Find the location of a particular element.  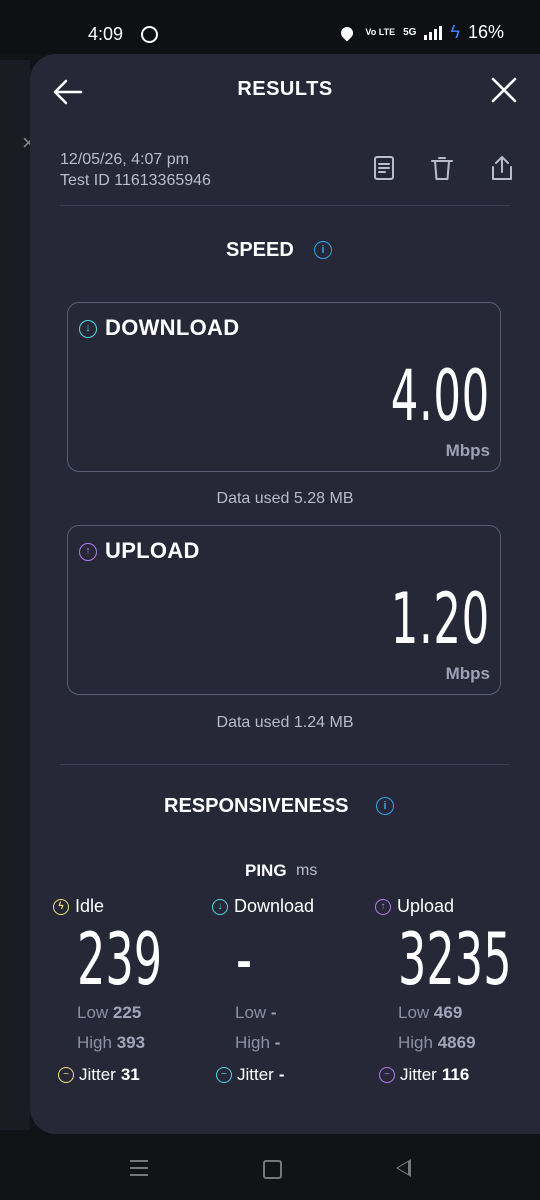

battery-level: 16% is located at coordinates (485, 32).